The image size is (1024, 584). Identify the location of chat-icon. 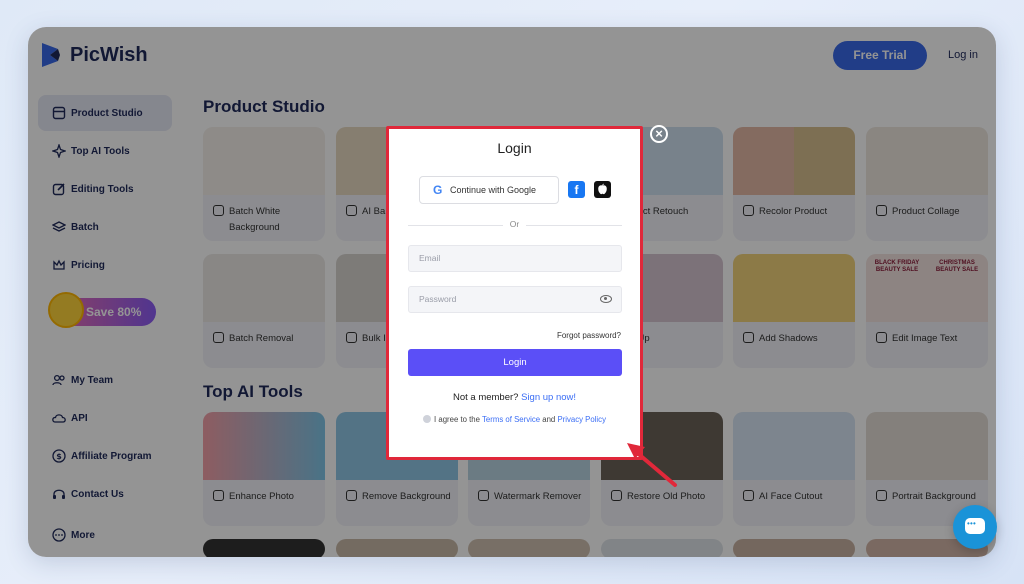
(975, 526).